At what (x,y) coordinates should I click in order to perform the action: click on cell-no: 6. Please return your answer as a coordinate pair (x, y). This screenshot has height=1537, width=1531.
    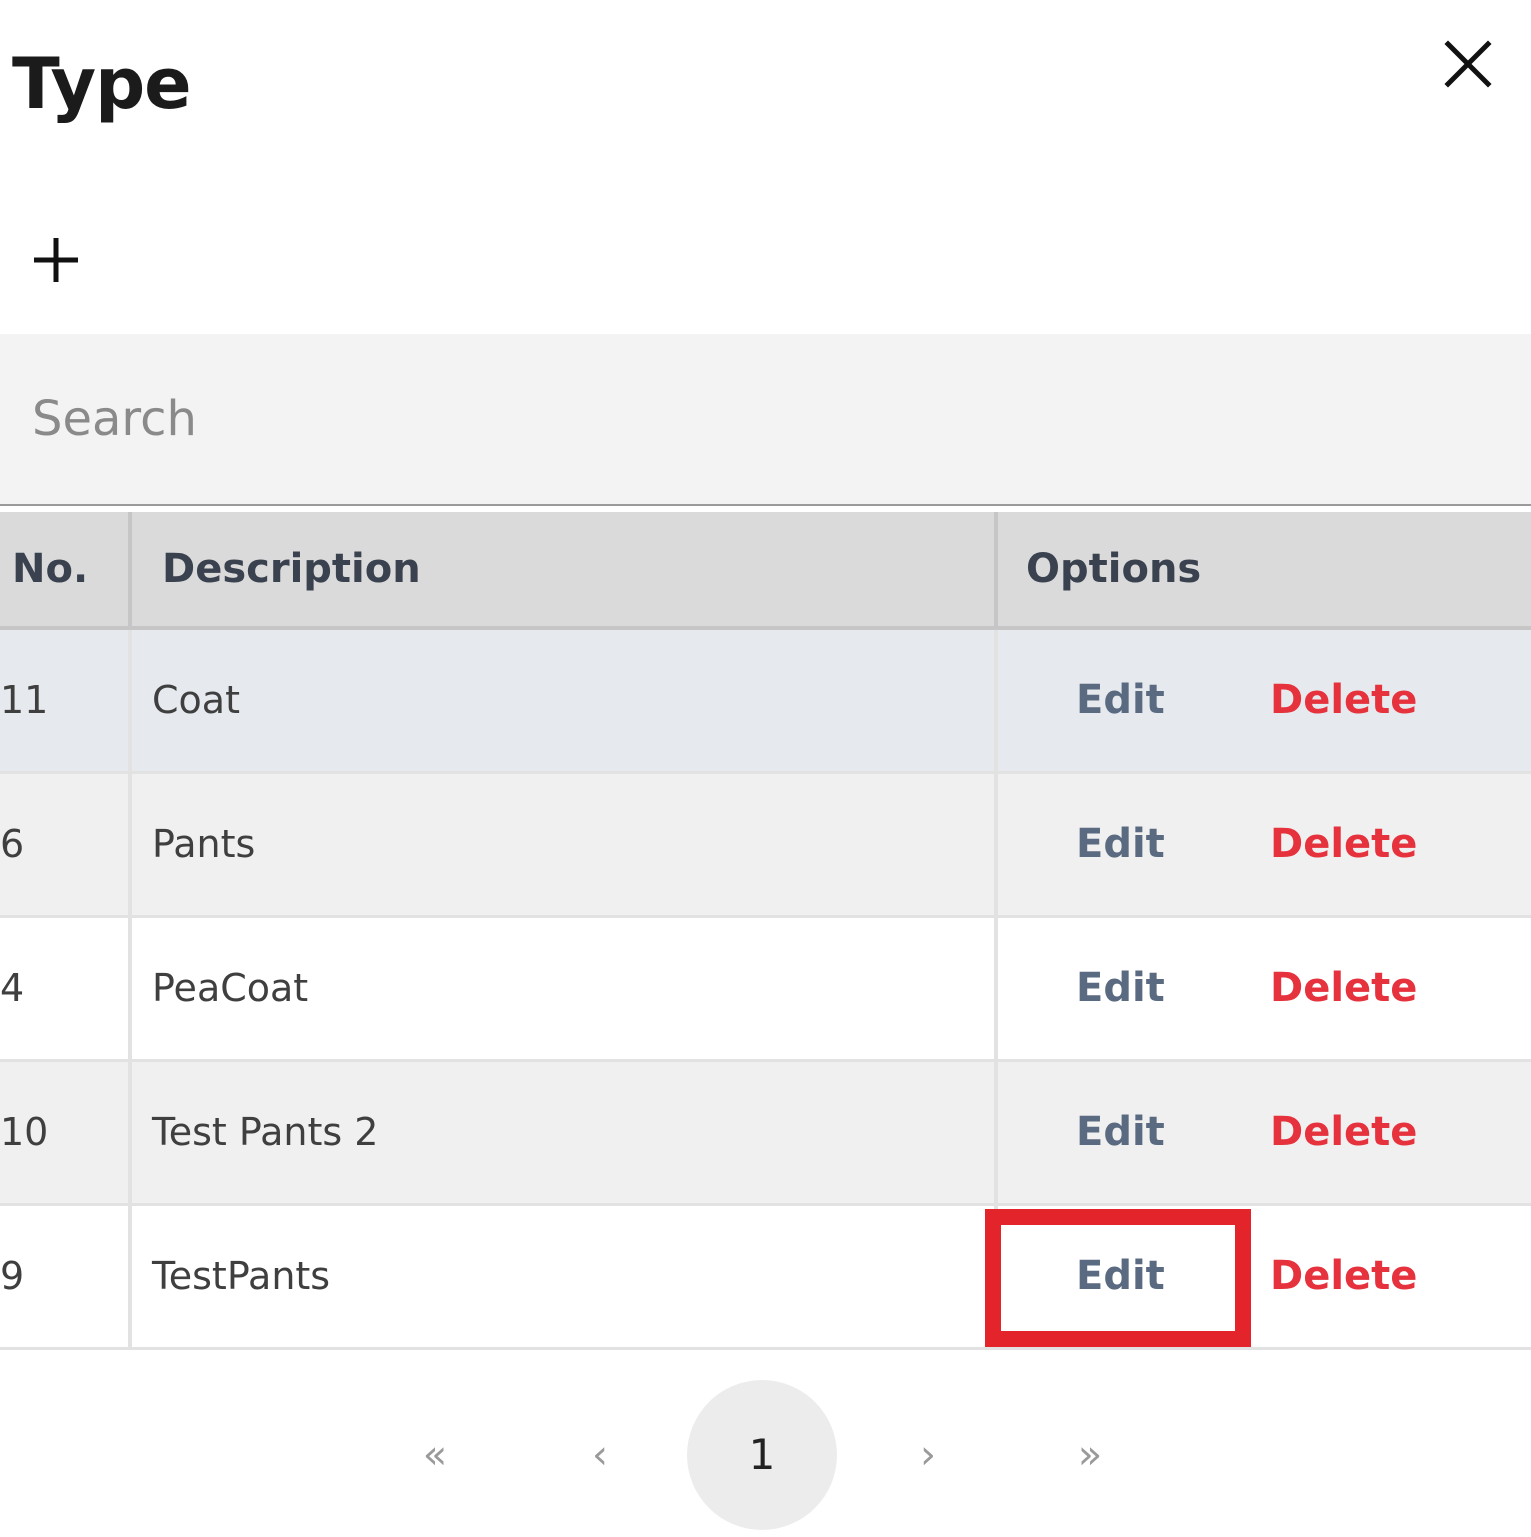
    Looking at the image, I should click on (66, 845).